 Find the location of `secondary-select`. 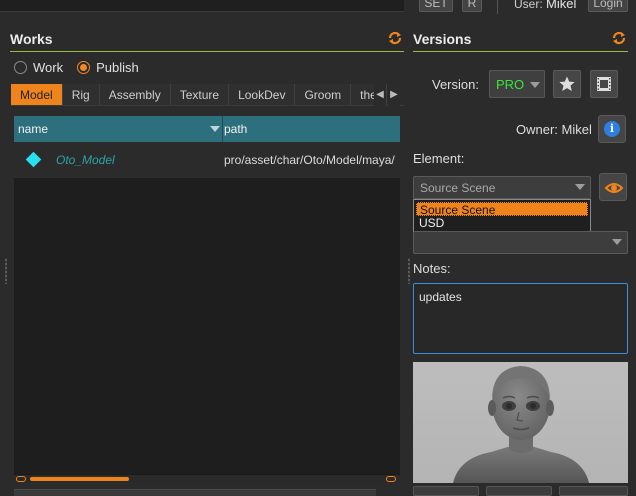

secondary-select is located at coordinates (520, 242).